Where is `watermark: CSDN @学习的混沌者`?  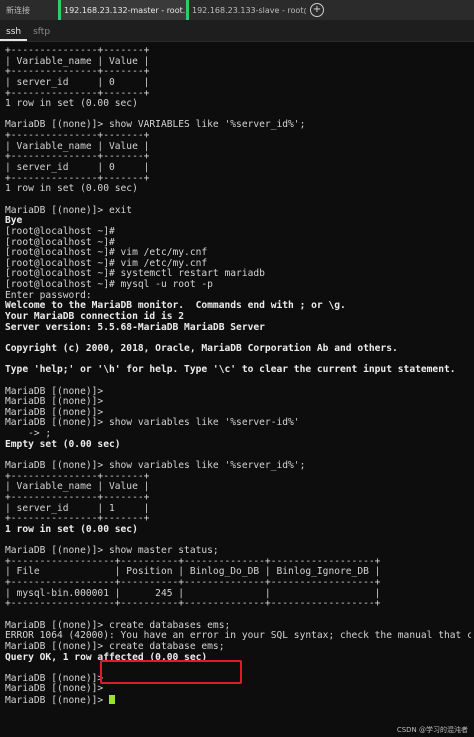 watermark: CSDN @学习的混沌者 is located at coordinates (432, 730).